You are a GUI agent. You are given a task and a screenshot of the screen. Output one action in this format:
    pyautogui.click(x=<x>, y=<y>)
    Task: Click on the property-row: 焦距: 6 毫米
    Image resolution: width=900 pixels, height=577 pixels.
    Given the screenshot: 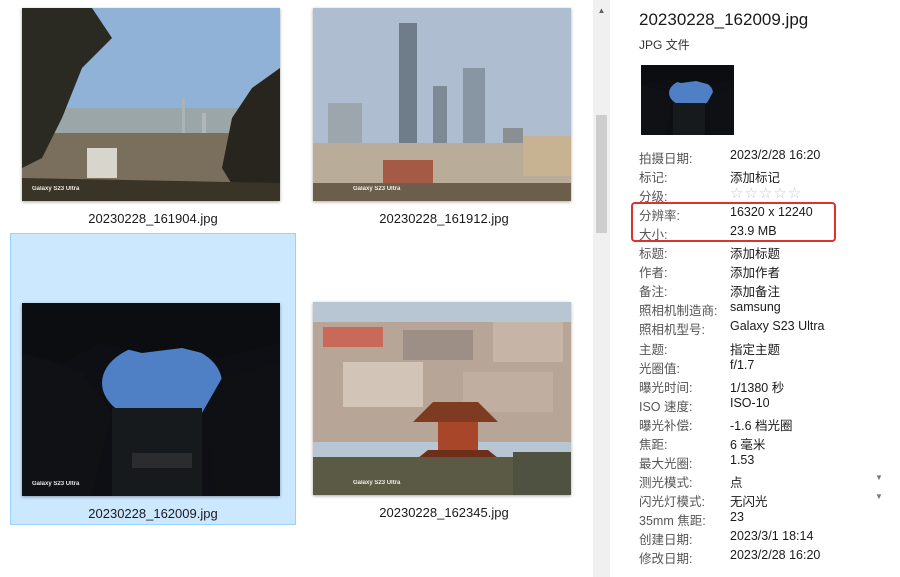 What is the action you would take?
    pyautogui.click(x=766, y=443)
    